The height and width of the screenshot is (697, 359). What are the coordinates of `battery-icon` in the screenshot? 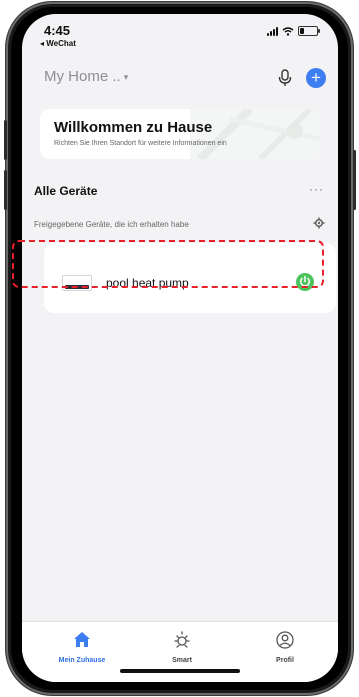 It's located at (309, 31).